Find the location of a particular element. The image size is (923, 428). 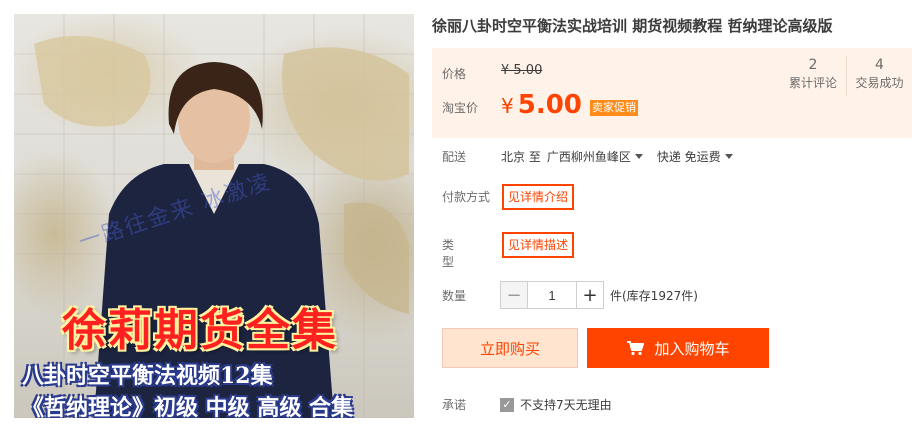

type-label: 类型 is located at coordinates (448, 253).